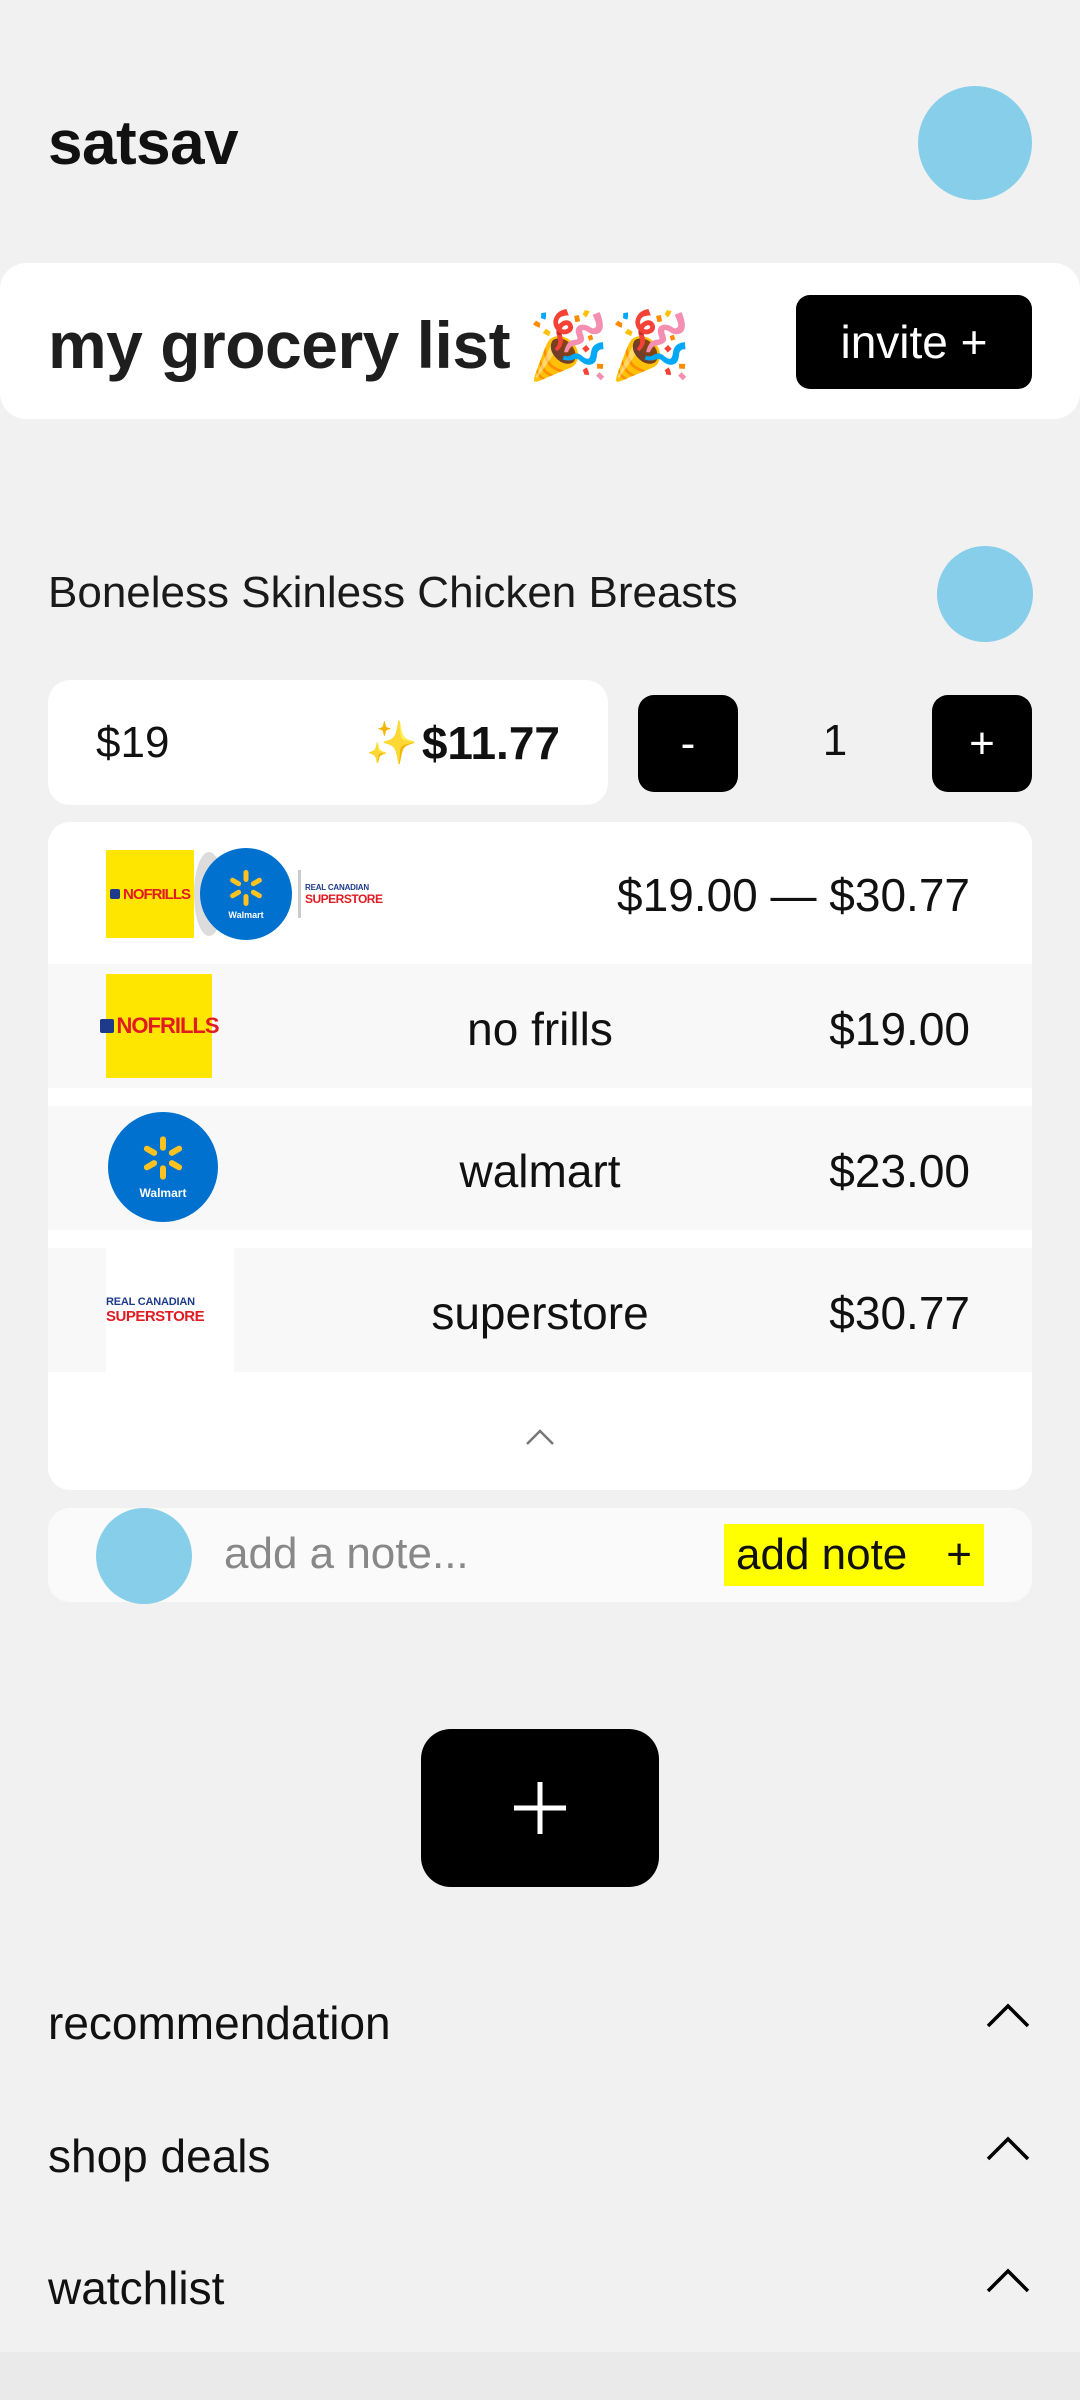 The width and height of the screenshot is (1080, 2400). What do you see at coordinates (975, 143) in the screenshot?
I see `profile-avatar` at bounding box center [975, 143].